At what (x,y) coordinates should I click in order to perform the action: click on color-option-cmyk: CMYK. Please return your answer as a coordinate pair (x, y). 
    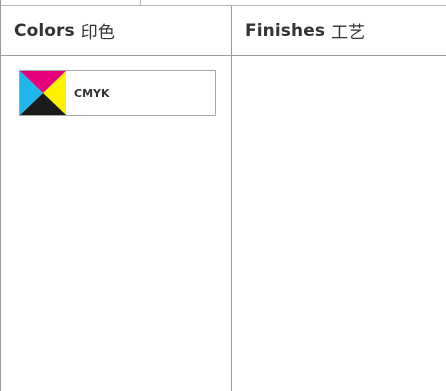
    Looking at the image, I should click on (117, 93).